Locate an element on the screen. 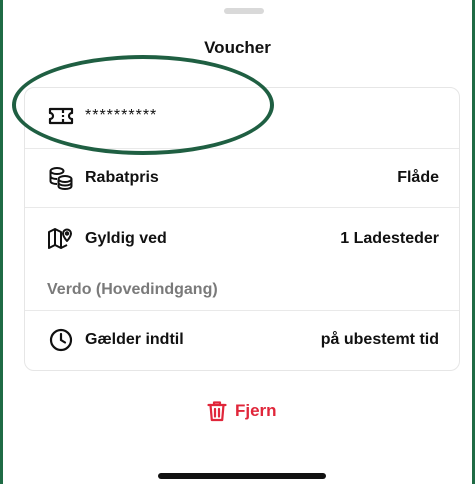  valid-until-row: Gælder indtil på ubestemt tid is located at coordinates (242, 340).